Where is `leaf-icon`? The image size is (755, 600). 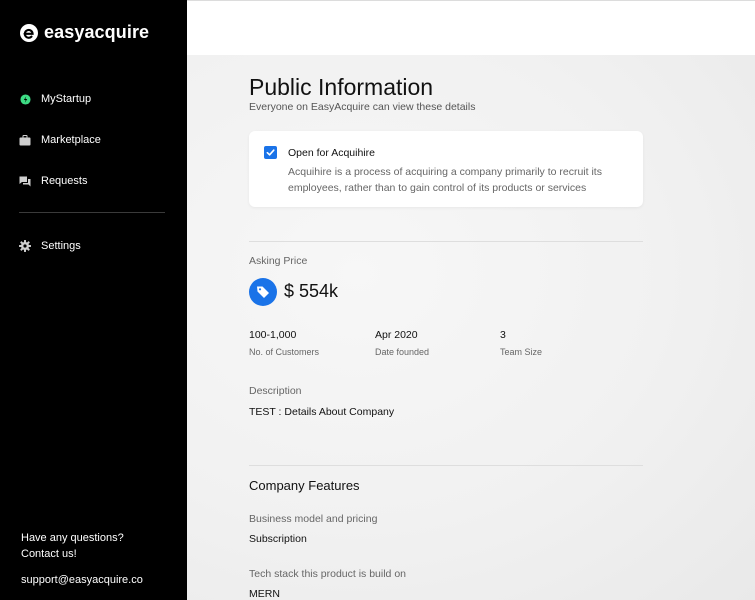
leaf-icon is located at coordinates (25, 99).